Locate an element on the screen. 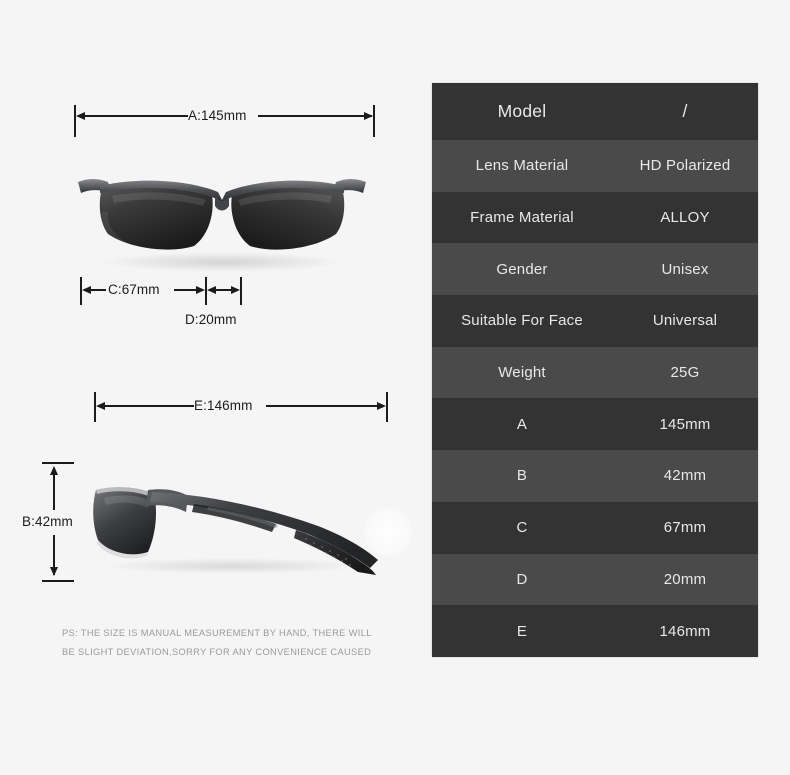 This screenshot has height=775, width=790. dimension-c-label: C:67mm is located at coordinates (134, 289).